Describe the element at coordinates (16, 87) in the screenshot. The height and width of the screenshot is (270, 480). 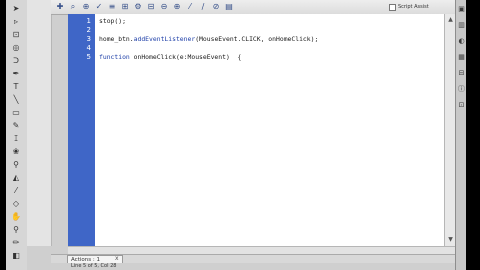
I see `text-tool-icon: T` at that location.